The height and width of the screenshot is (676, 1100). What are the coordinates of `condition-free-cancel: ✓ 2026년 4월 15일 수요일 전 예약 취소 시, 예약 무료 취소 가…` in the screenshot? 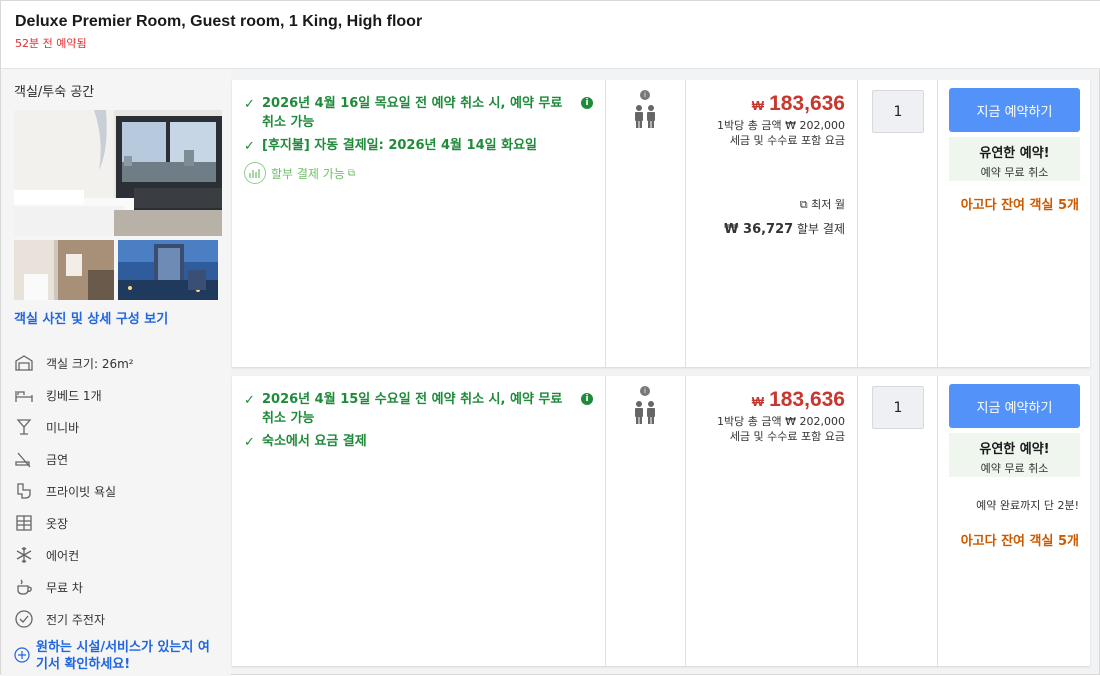 It's located at (418, 409).